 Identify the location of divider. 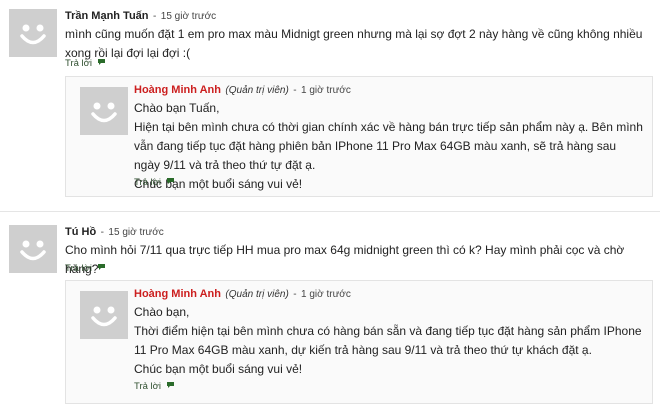
(330, 211).